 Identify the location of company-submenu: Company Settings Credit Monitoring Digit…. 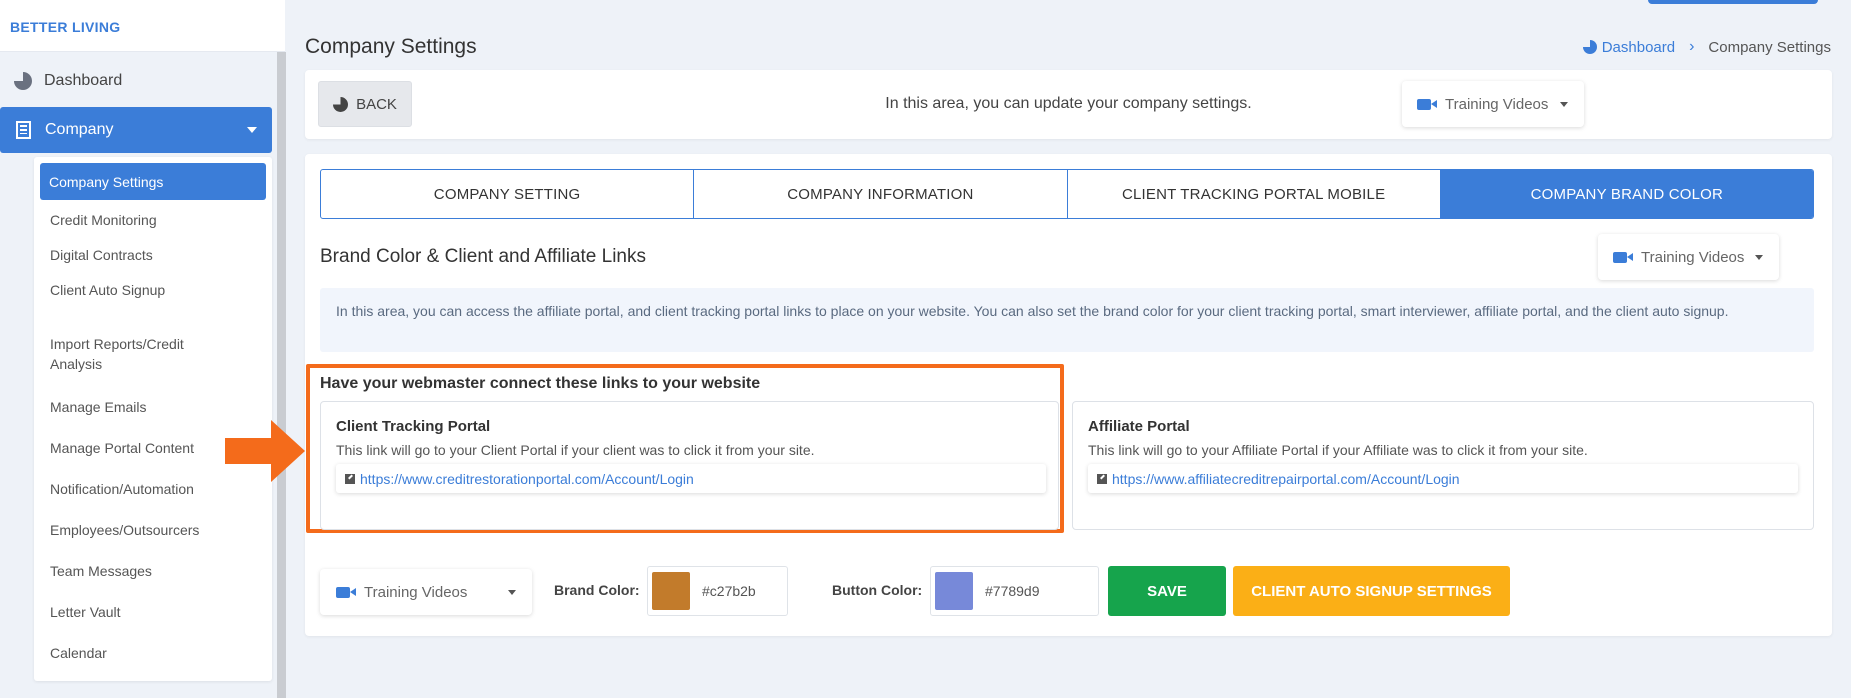
(153, 419).